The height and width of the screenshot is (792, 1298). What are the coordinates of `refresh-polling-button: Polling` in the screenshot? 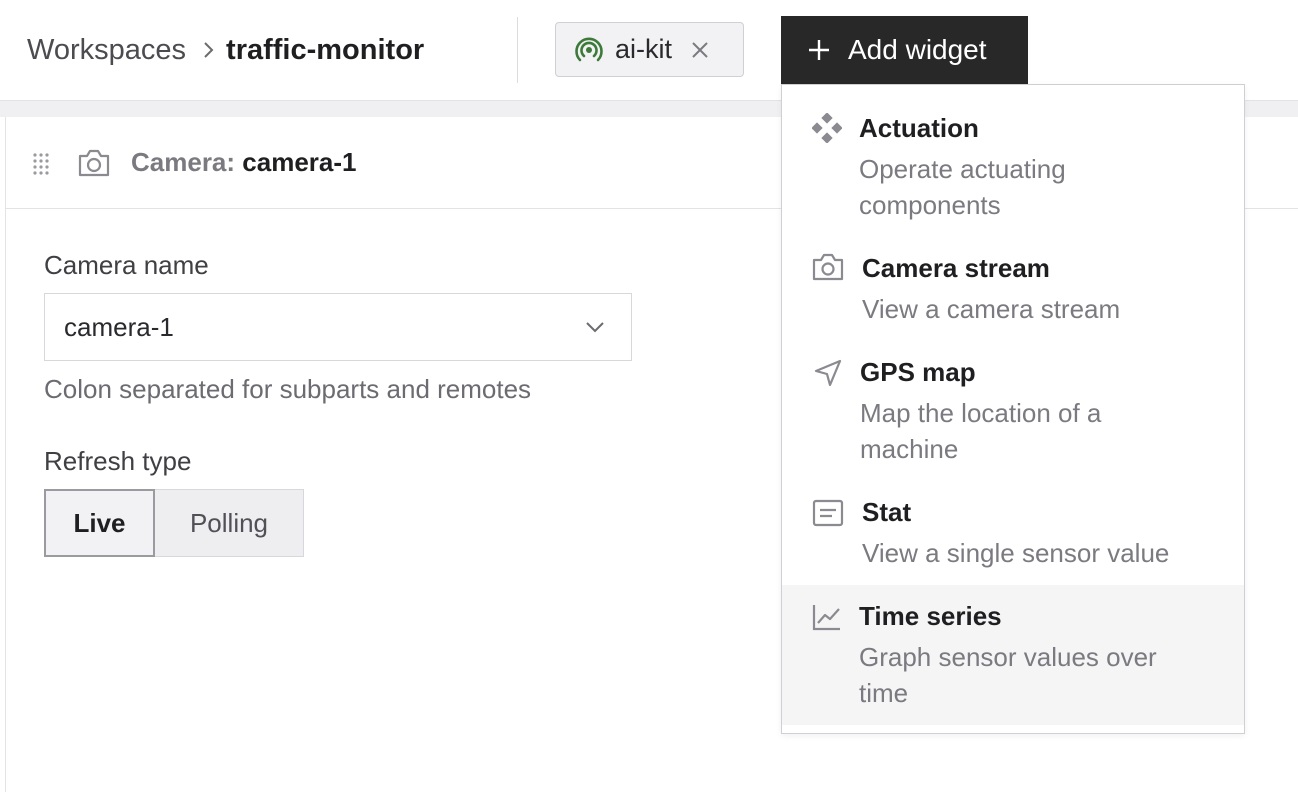 It's located at (229, 523).